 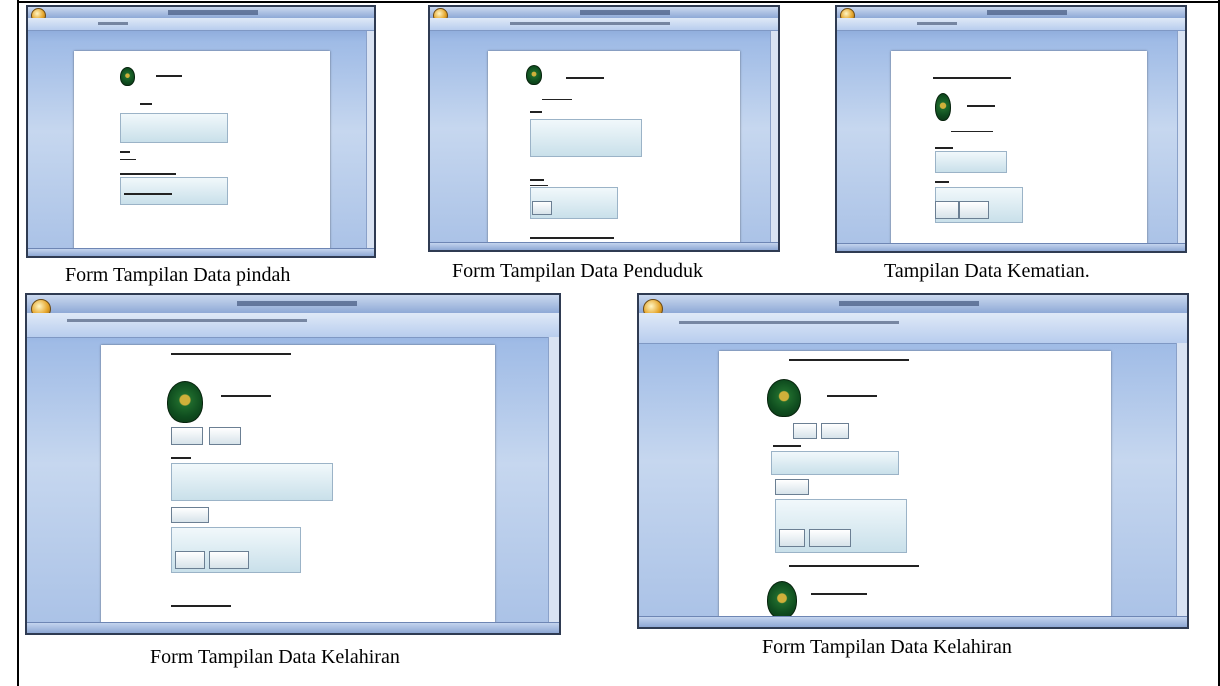 I want to click on screenshot-data-penduduk, so click(x=604, y=128).